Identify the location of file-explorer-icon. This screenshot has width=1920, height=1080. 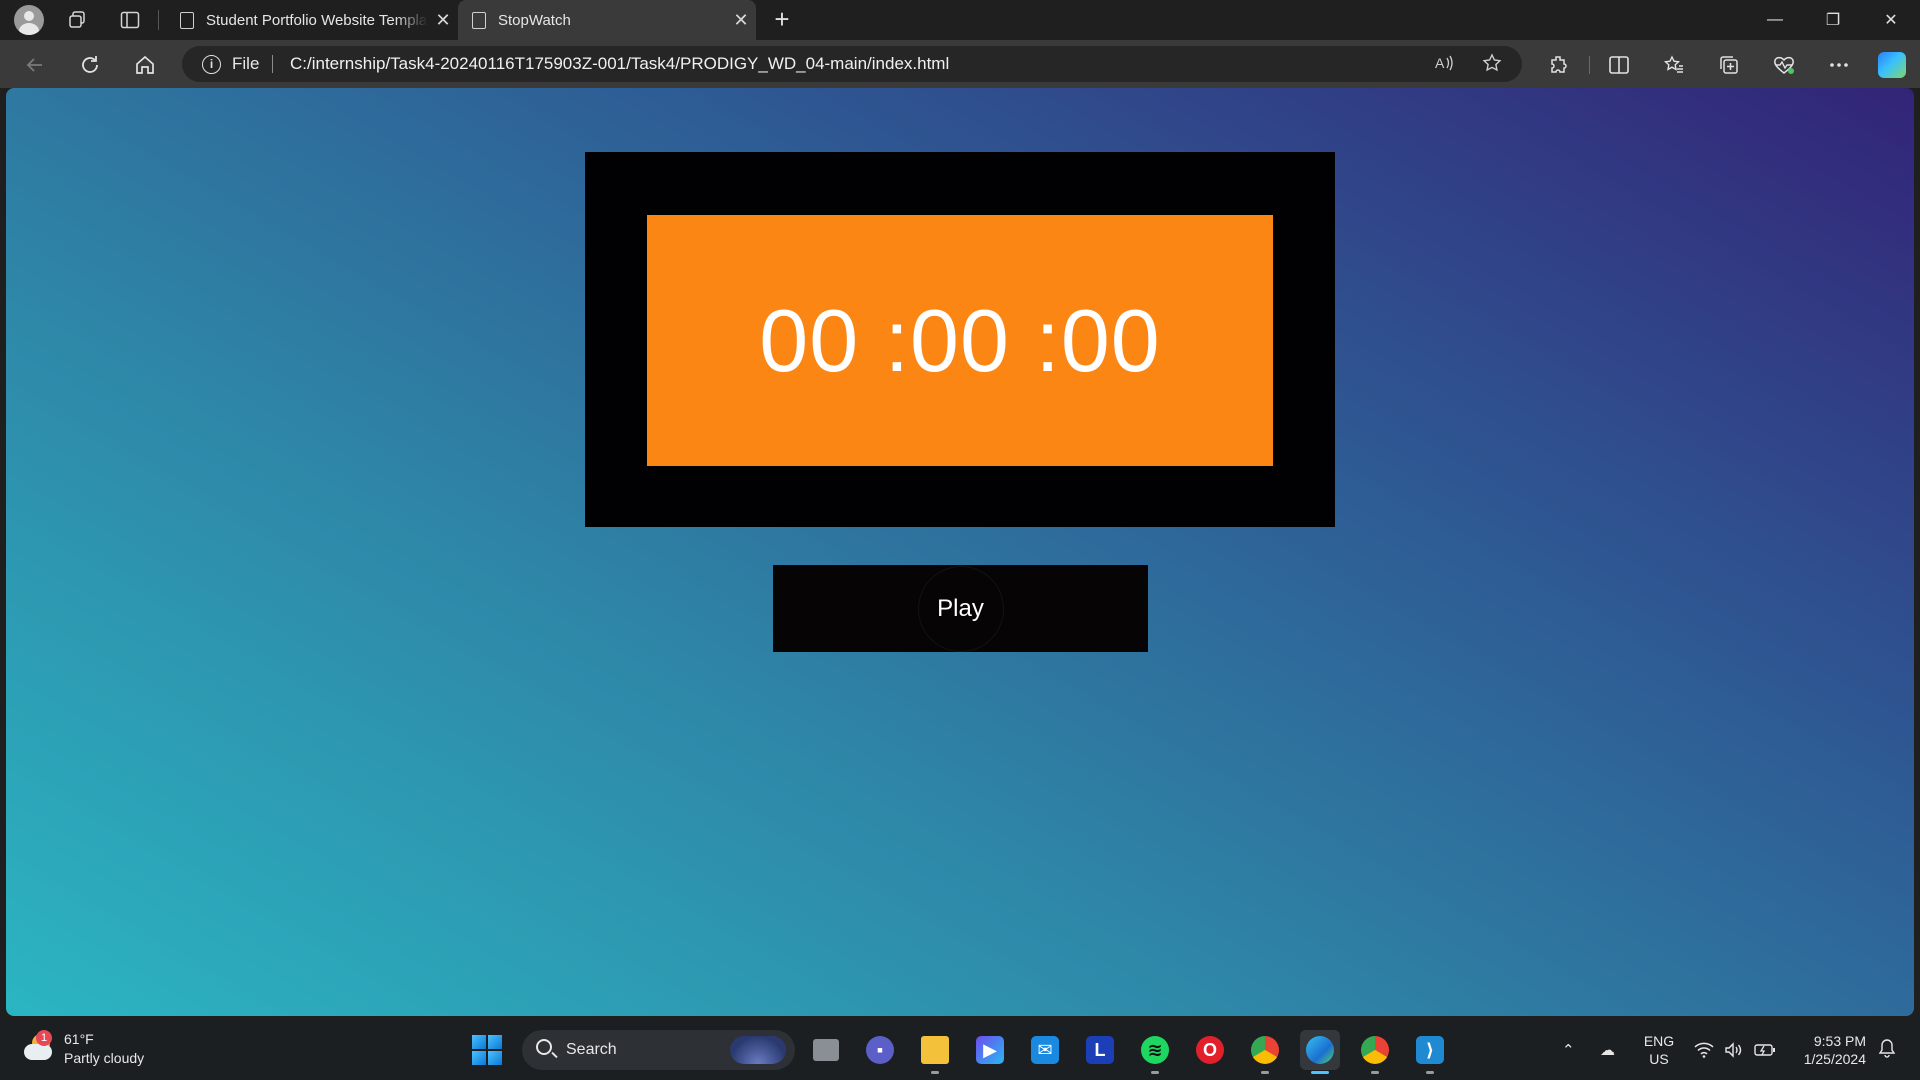
(935, 1052).